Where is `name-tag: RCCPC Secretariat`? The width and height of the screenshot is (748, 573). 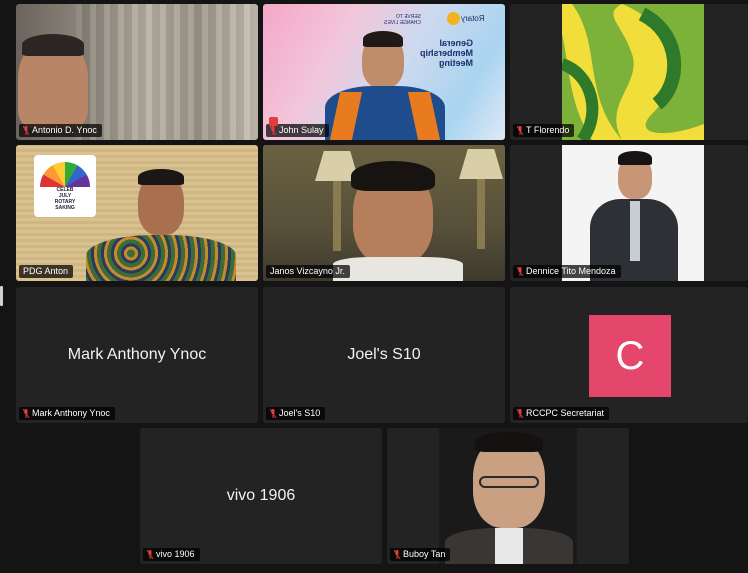 name-tag: RCCPC Secretariat is located at coordinates (561, 413).